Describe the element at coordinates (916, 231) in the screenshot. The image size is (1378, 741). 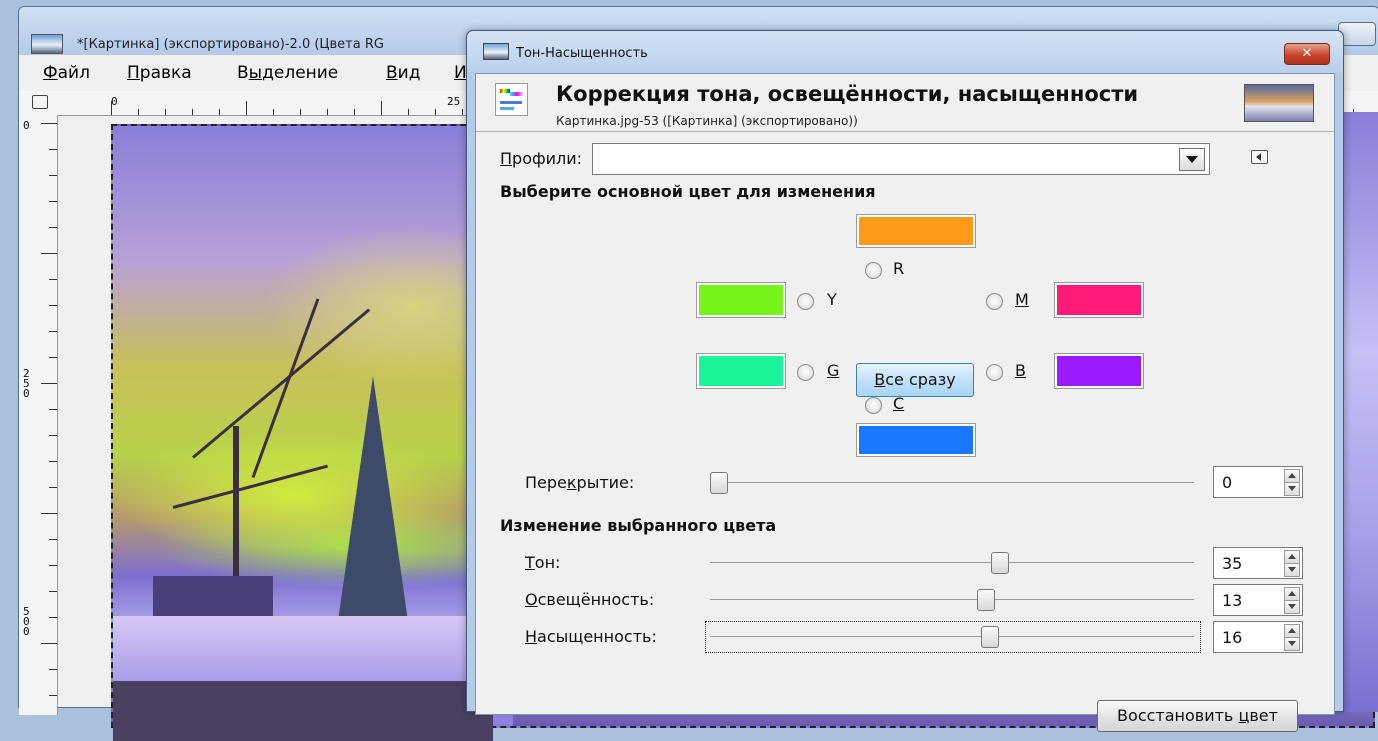
I see `swatch-red` at that location.